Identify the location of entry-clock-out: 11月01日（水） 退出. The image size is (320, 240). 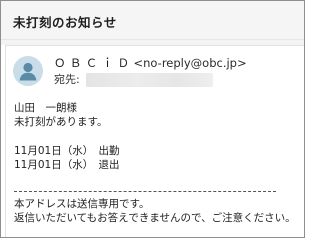
(67, 165).